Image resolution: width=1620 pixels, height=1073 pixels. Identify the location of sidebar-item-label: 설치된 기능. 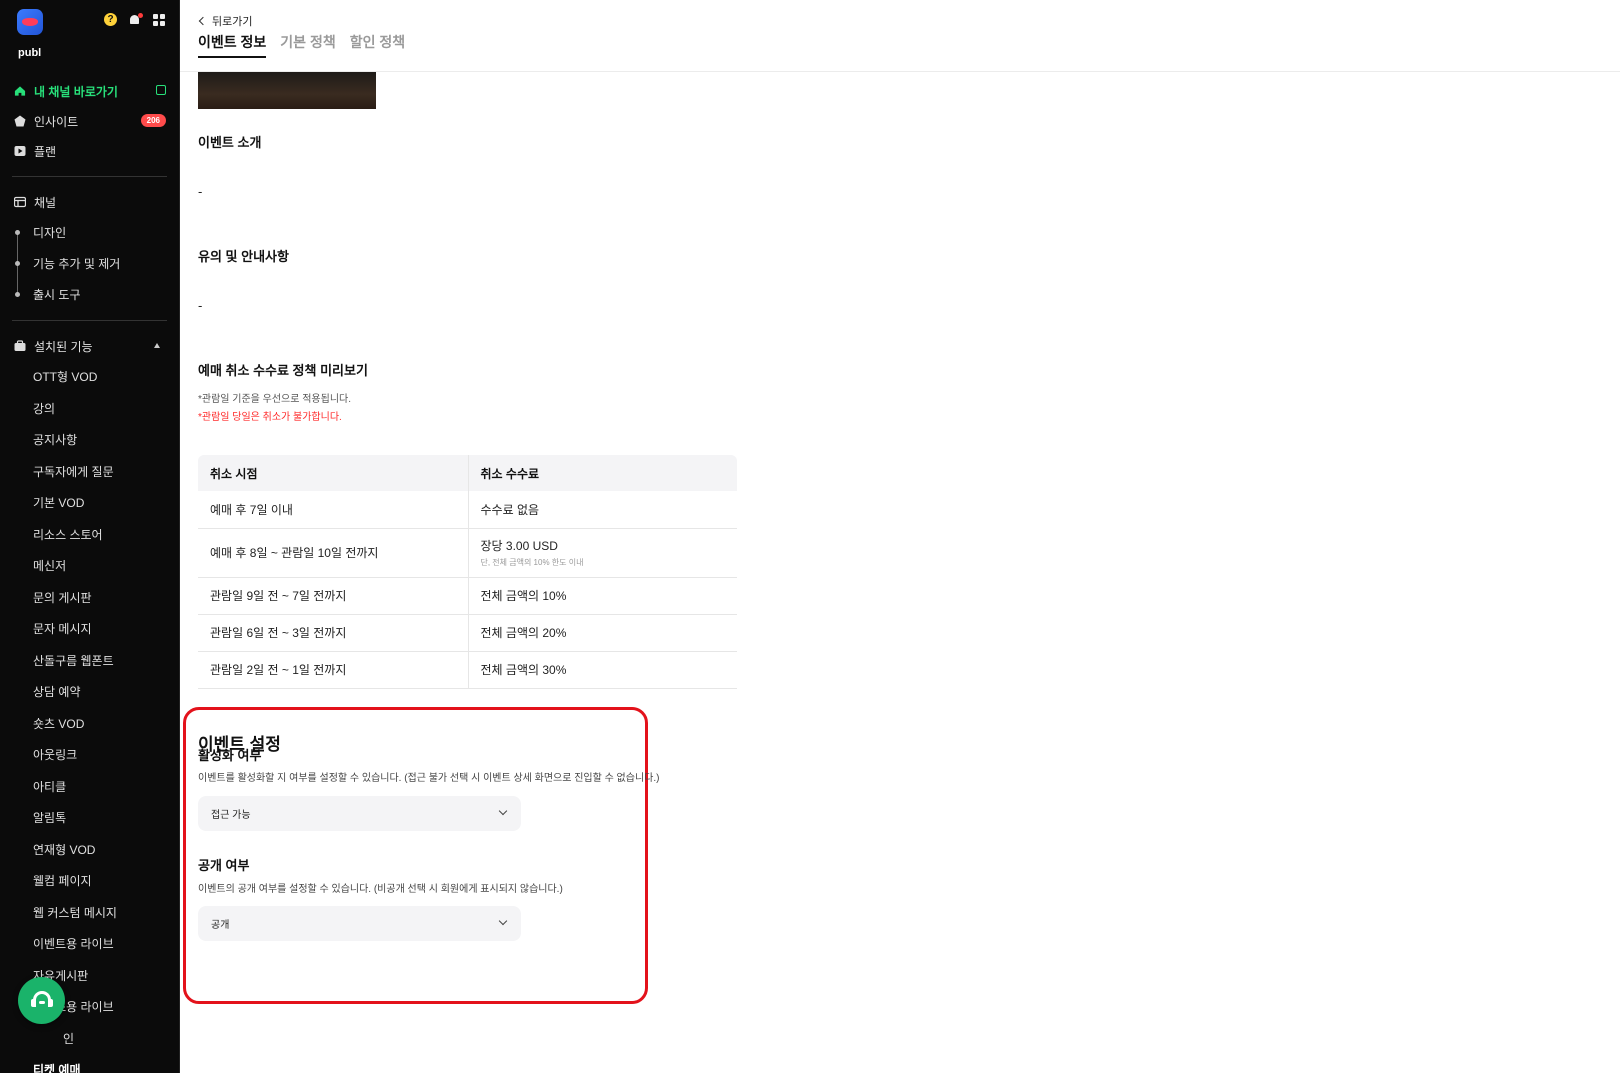
(63, 346).